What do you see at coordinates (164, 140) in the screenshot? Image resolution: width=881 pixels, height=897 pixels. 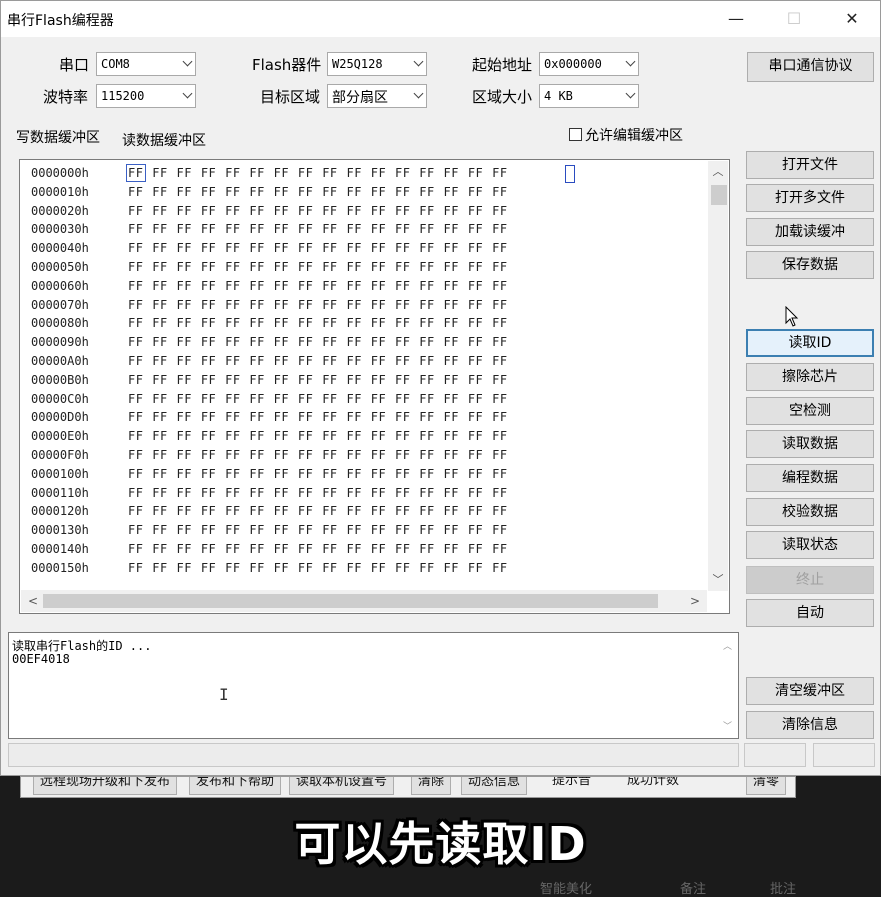 I see `tab-read-buffer: 读数据缓冲区` at bounding box center [164, 140].